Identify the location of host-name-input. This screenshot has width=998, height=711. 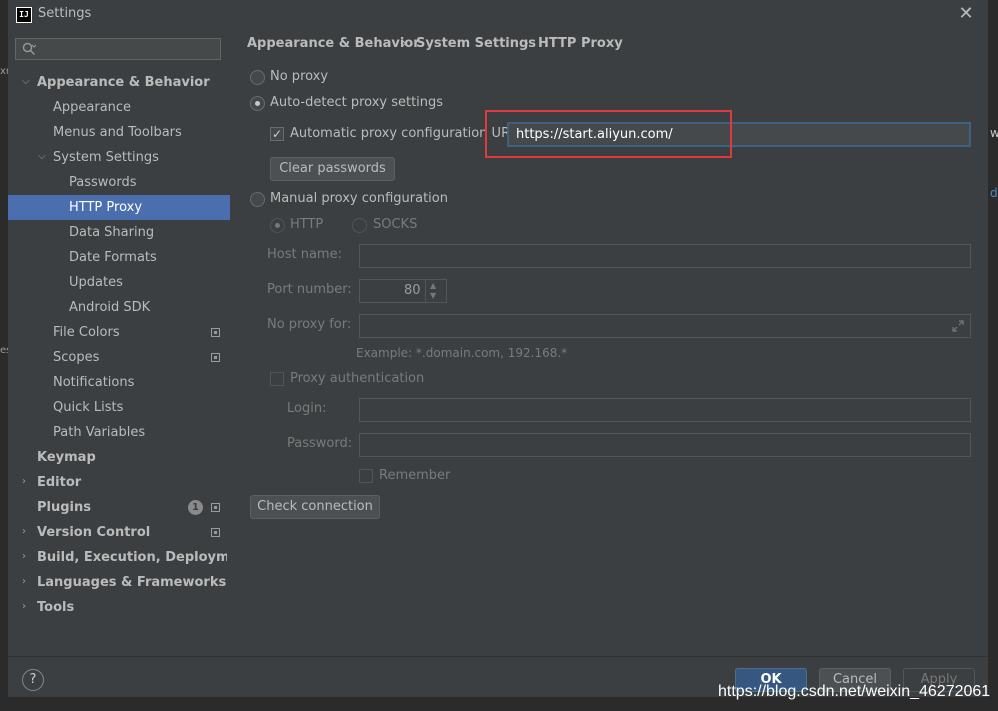
(665, 256).